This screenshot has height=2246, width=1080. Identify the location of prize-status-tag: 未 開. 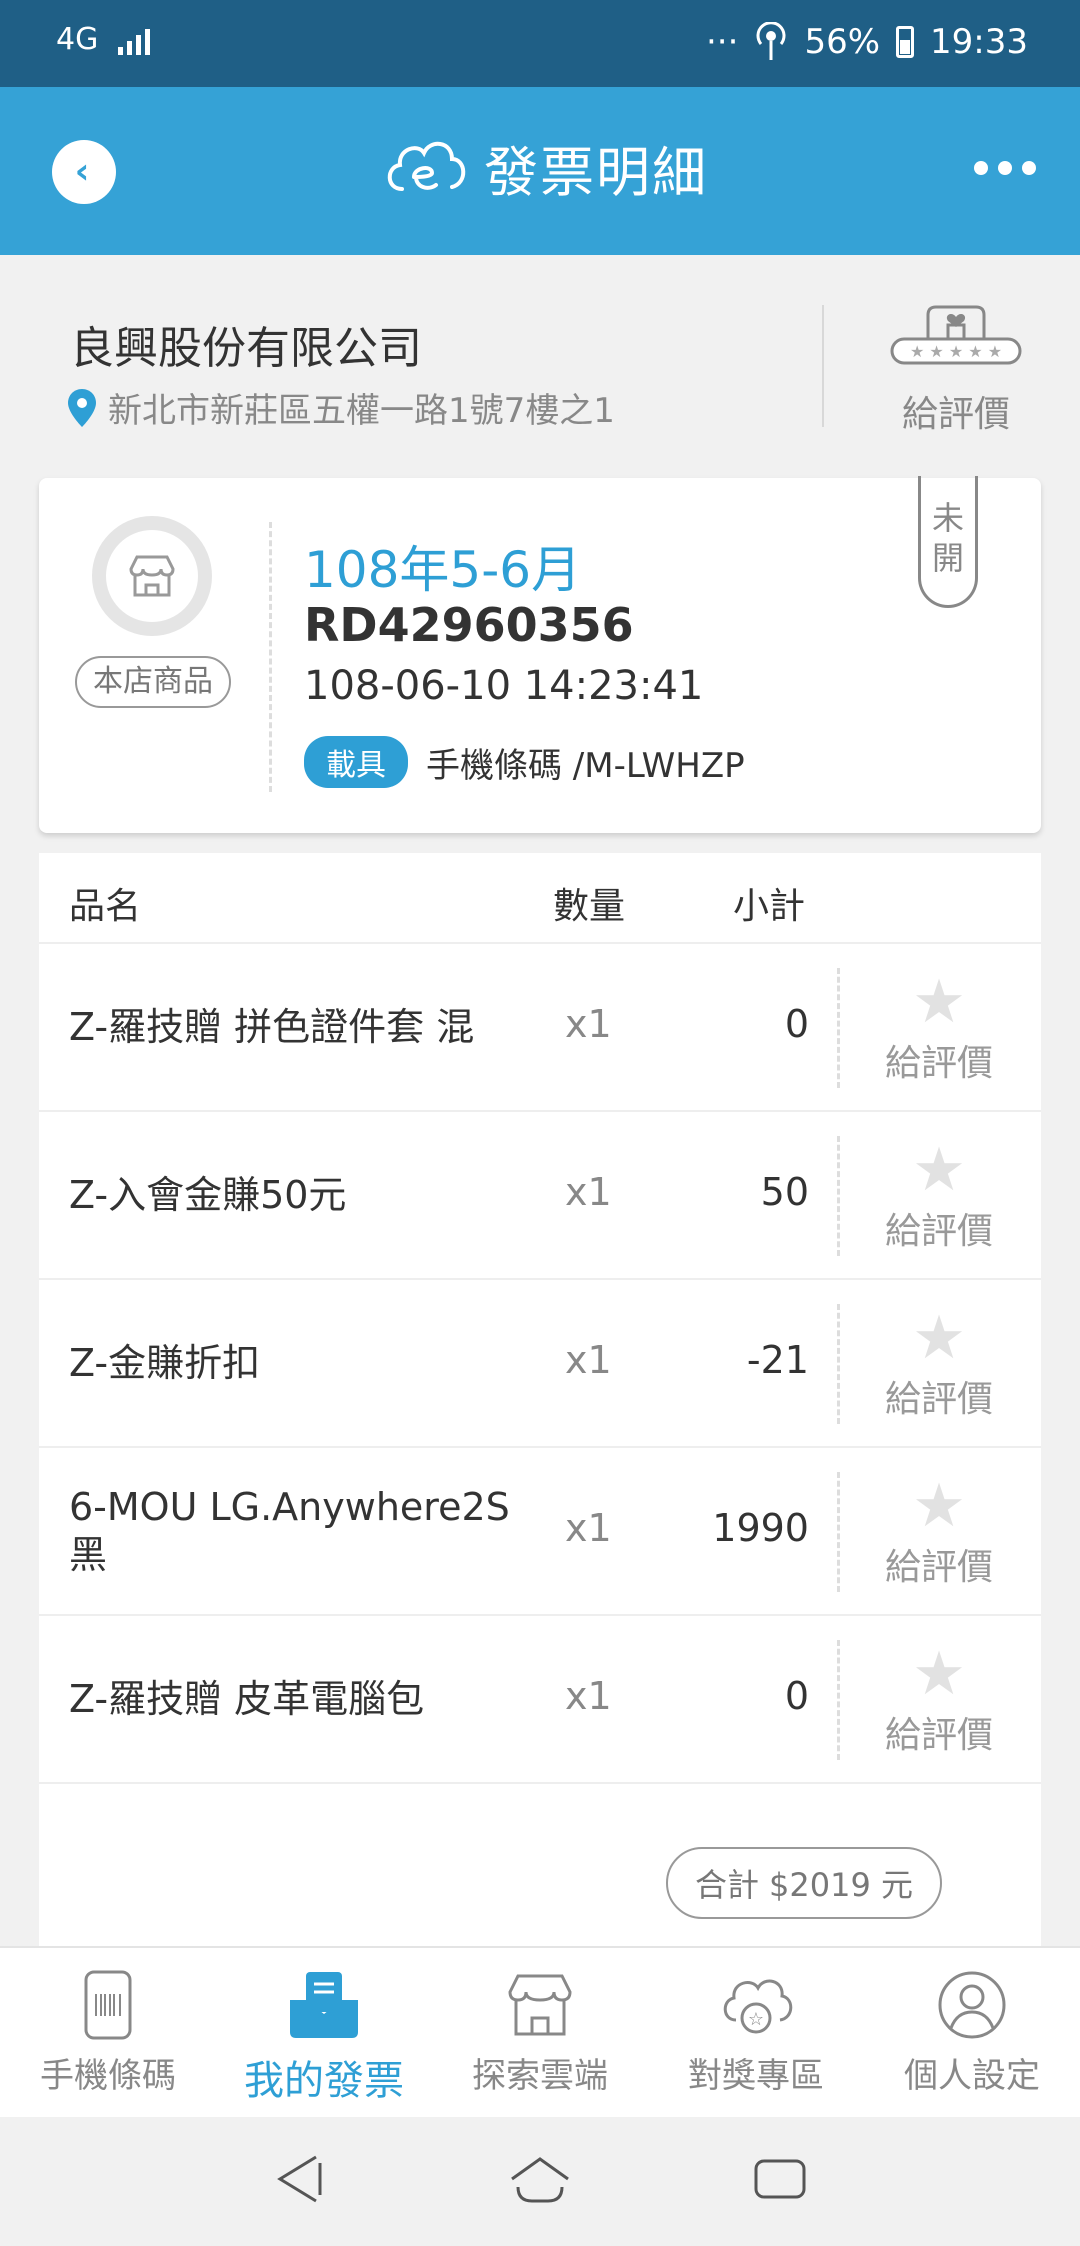
(948, 542).